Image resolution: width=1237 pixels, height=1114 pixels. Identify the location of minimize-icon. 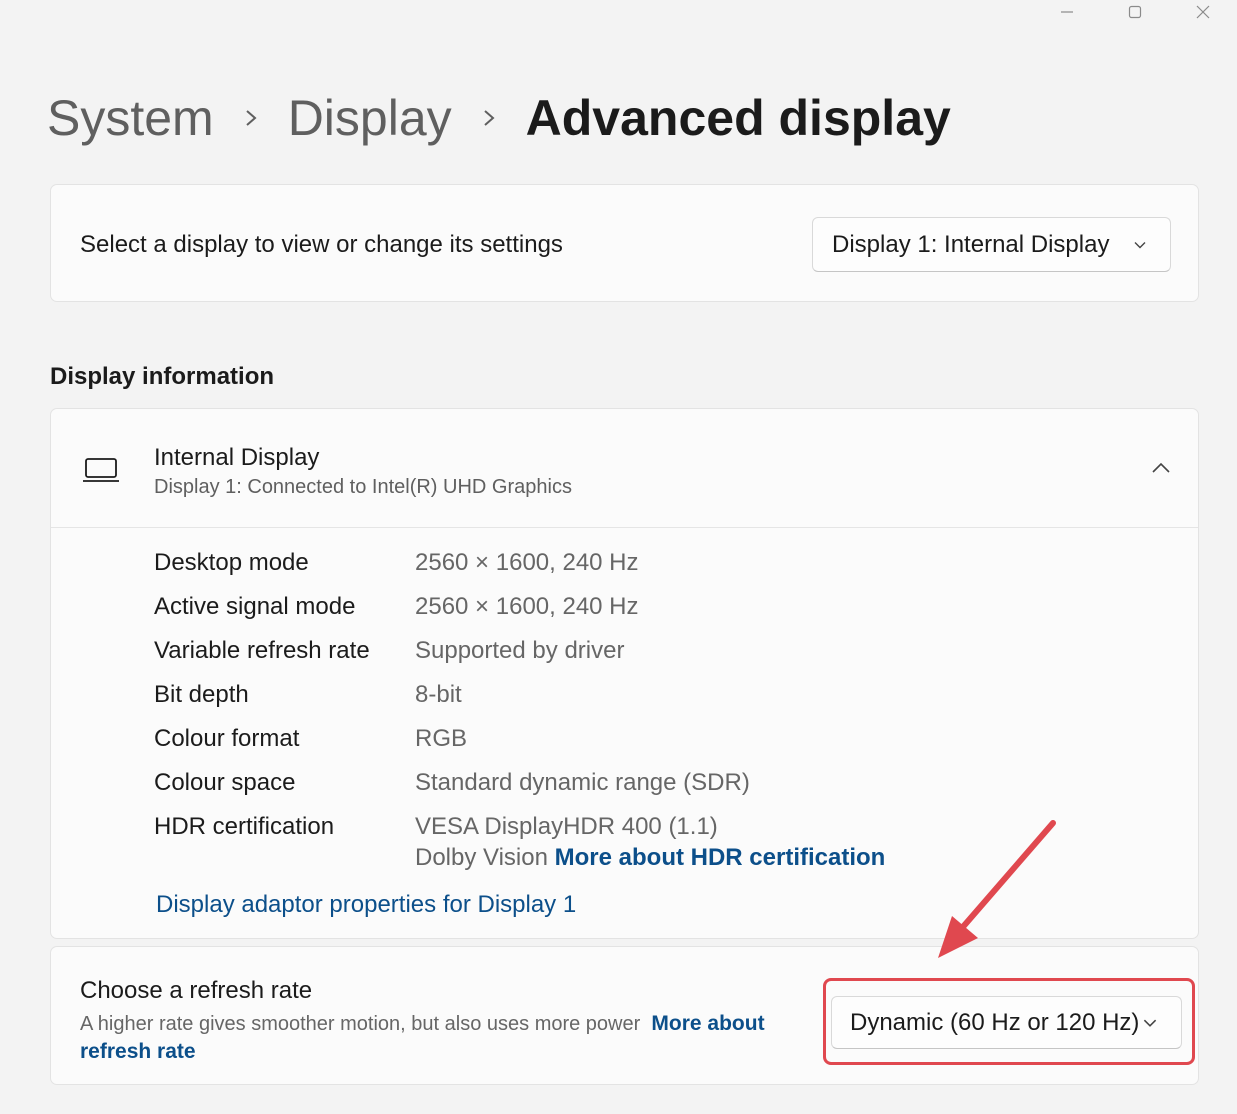
(1067, 12).